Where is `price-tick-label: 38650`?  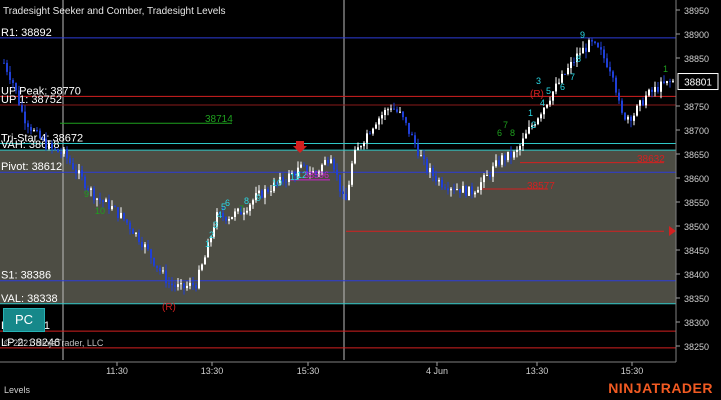
price-tick-label: 38650 is located at coordinates (696, 155).